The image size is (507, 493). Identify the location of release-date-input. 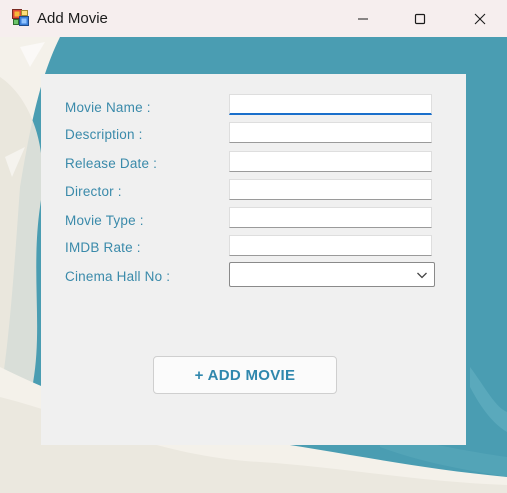
(330, 161).